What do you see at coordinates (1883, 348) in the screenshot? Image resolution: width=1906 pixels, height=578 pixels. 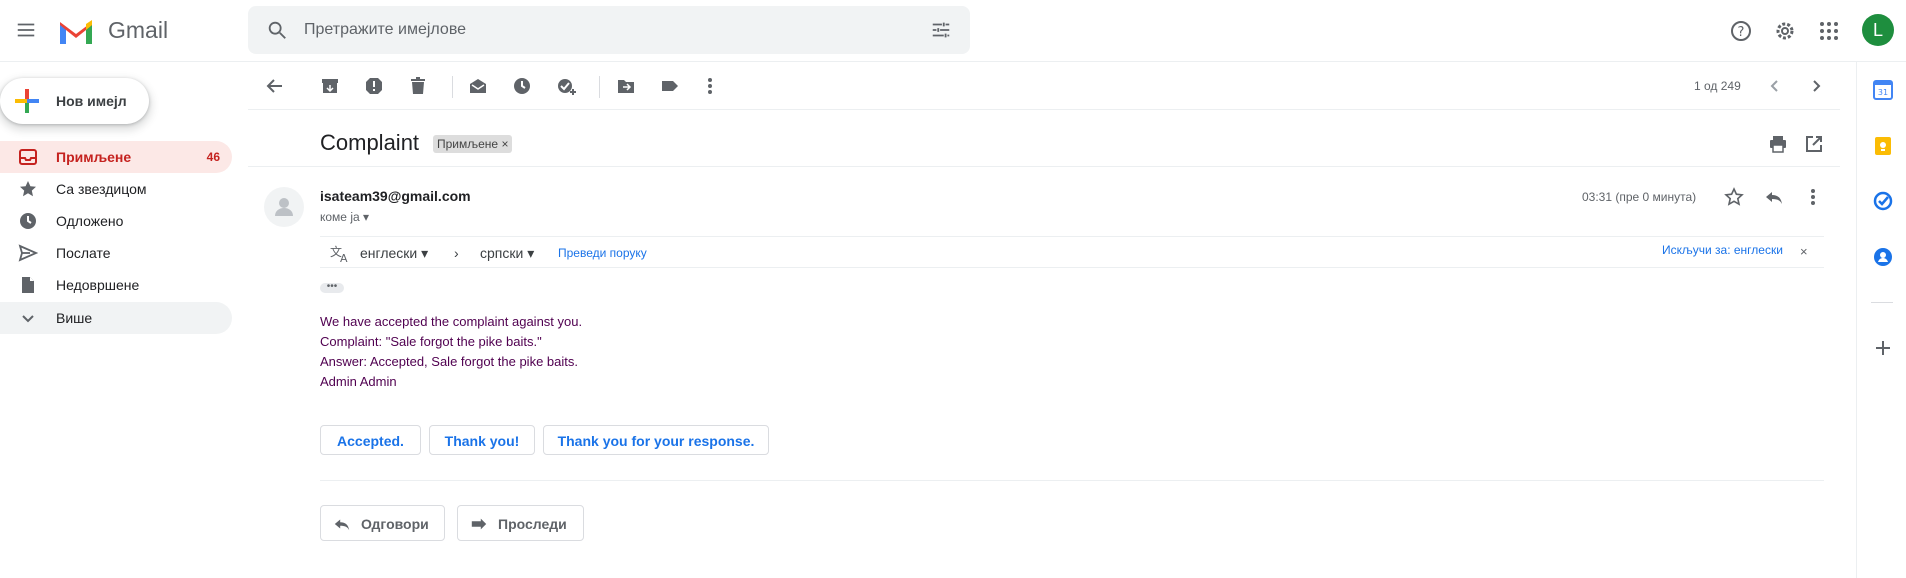 I see `get-addons-plus-icon` at bounding box center [1883, 348].